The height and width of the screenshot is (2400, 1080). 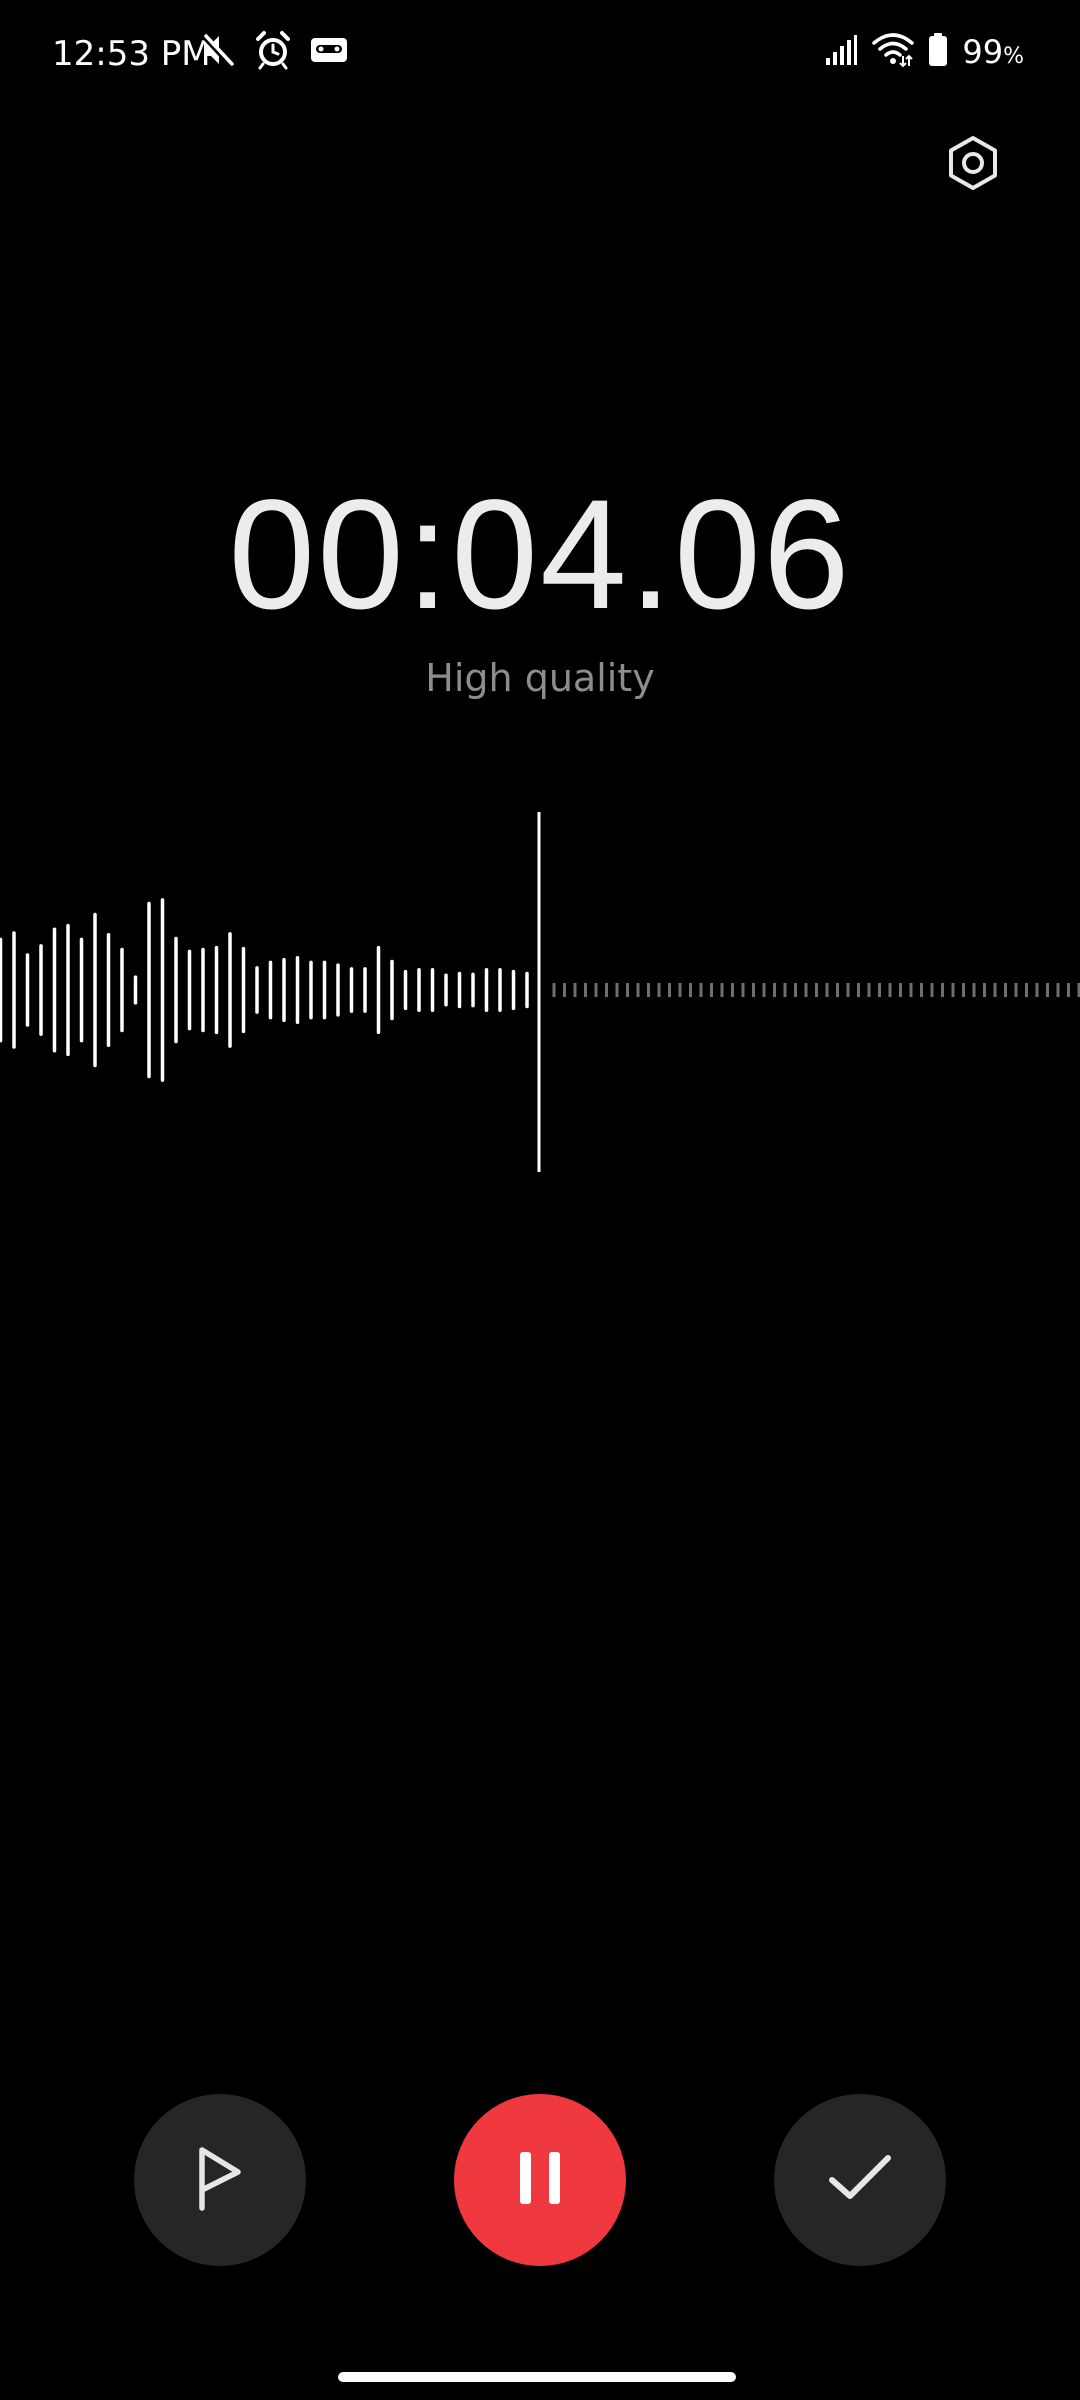 I want to click on pause-button, so click(x=540, y=2180).